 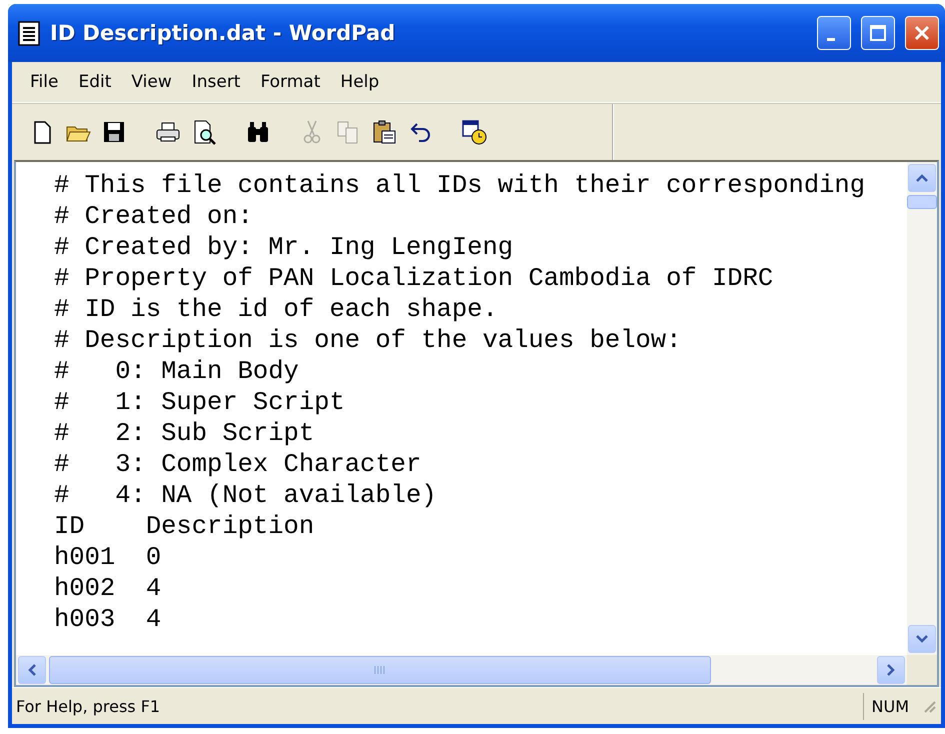 What do you see at coordinates (108, 557) in the screenshot?
I see `text-line: h001 0` at bounding box center [108, 557].